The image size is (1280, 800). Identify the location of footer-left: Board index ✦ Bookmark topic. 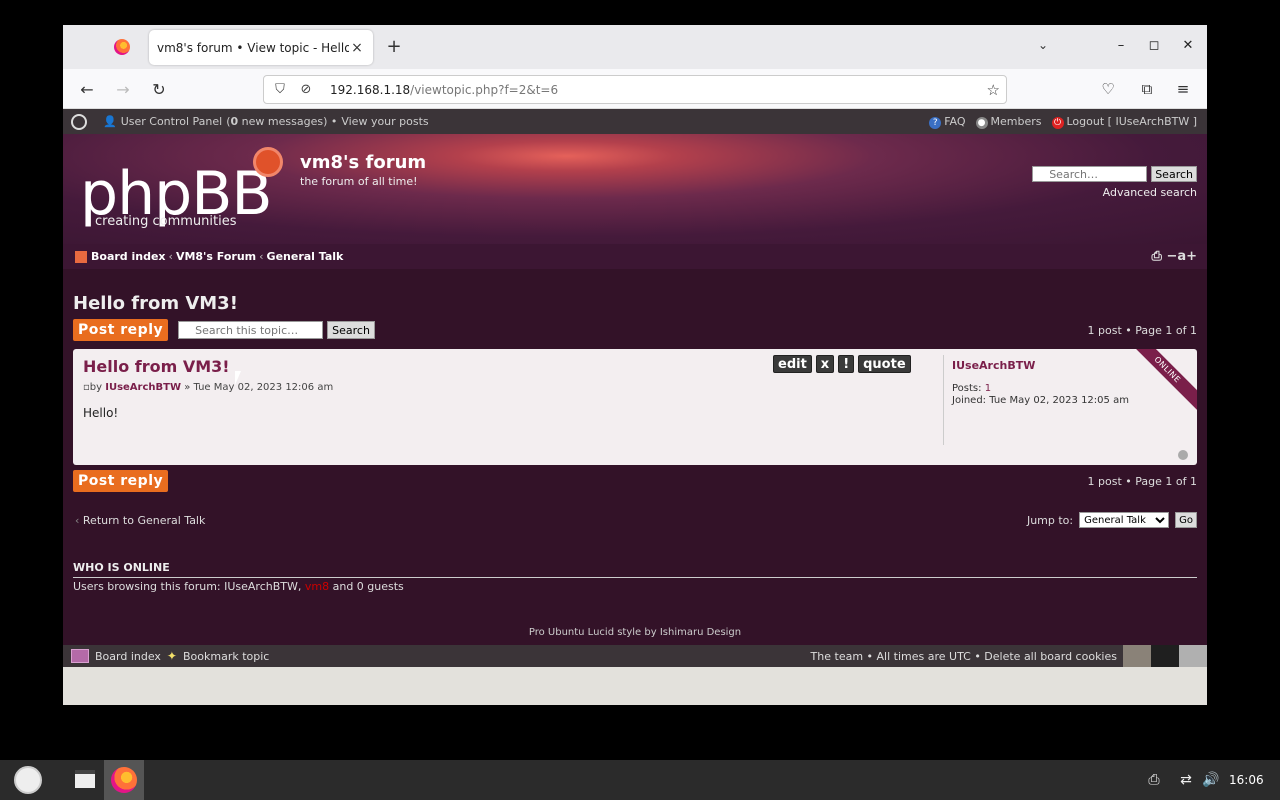
(170, 656).